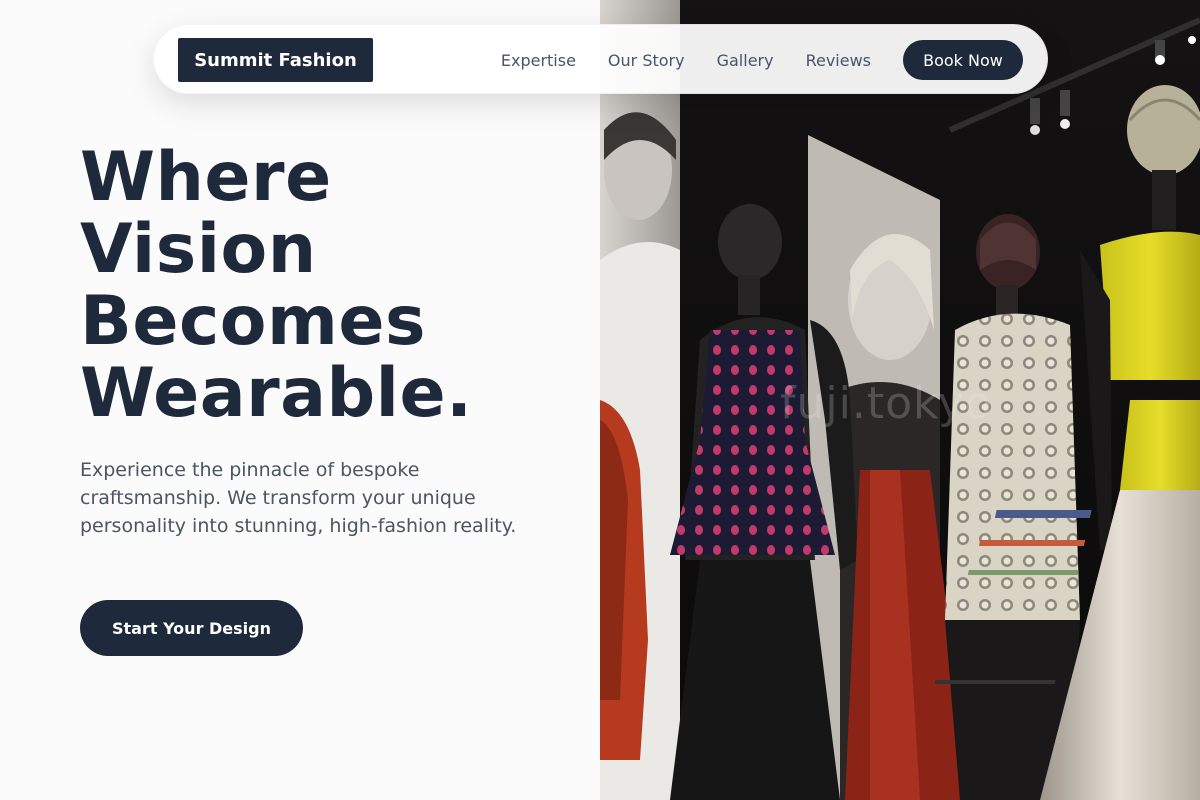 The height and width of the screenshot is (800, 1200). I want to click on book-now-button: Book Now, so click(963, 60).